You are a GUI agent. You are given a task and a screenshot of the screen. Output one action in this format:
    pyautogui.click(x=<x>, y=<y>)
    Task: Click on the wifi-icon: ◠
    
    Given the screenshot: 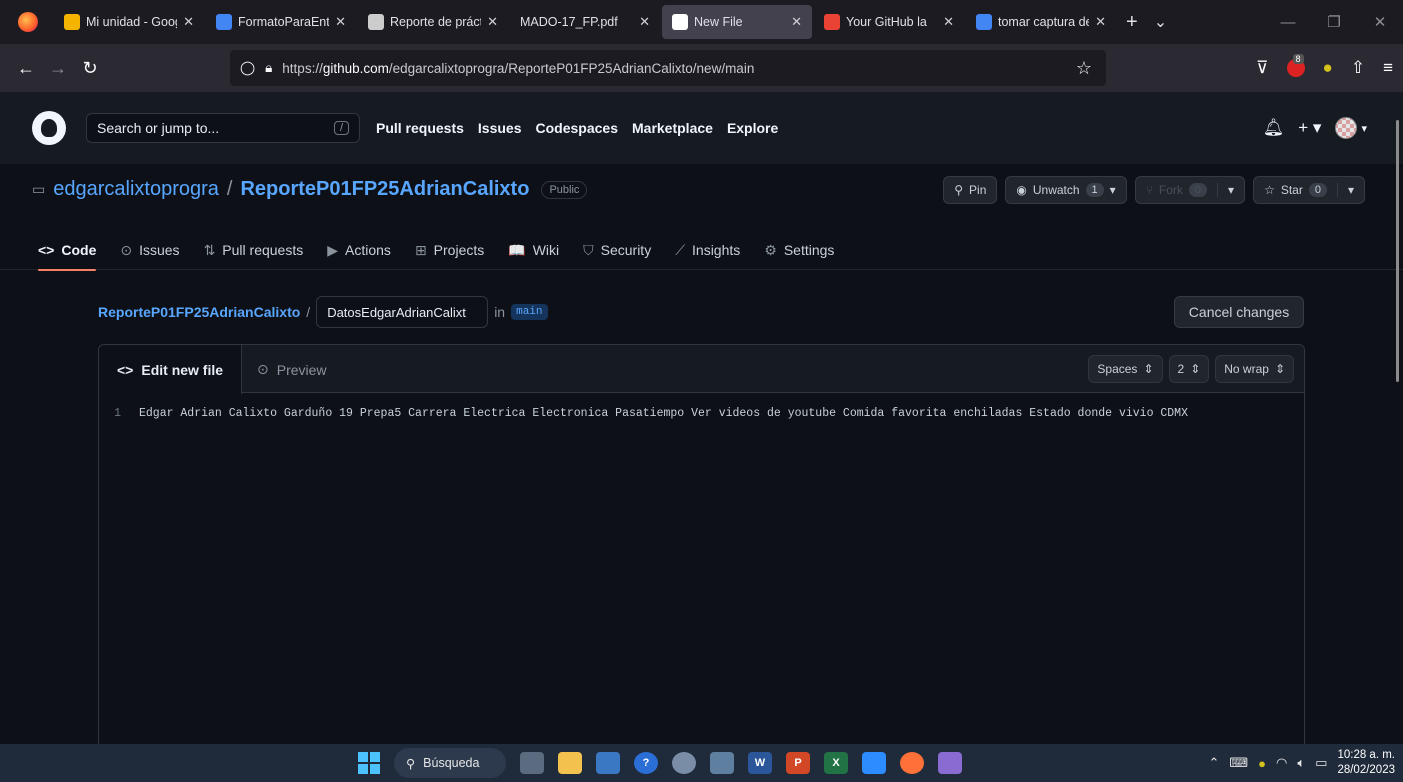 What is the action you would take?
    pyautogui.click(x=1281, y=763)
    